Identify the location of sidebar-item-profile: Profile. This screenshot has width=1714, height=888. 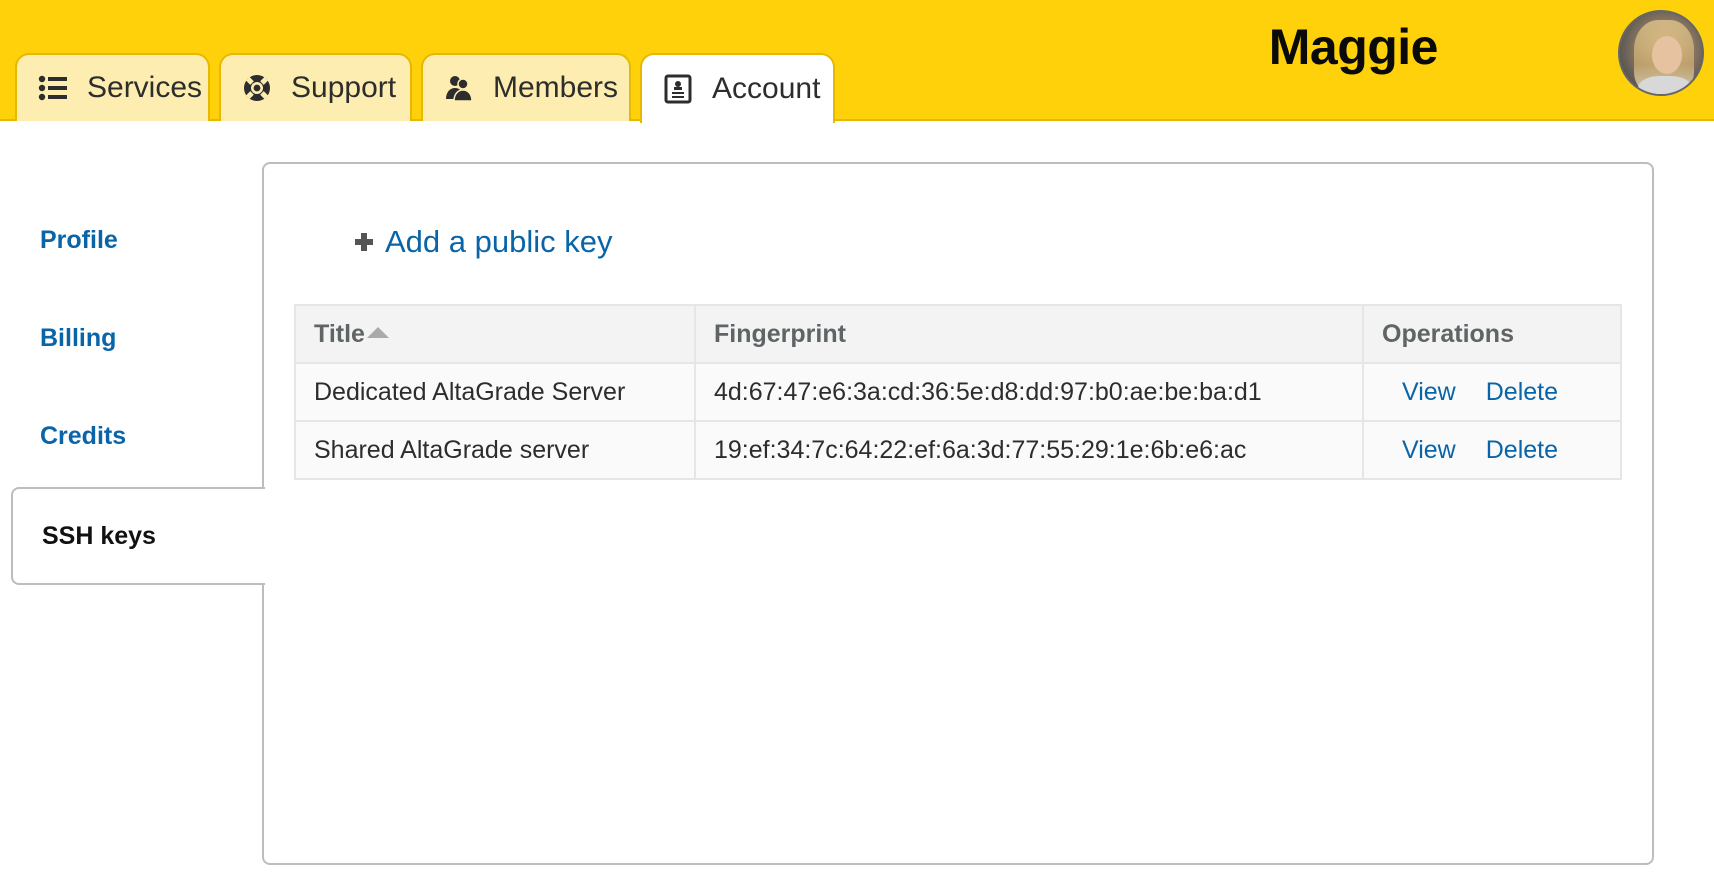
(79, 240).